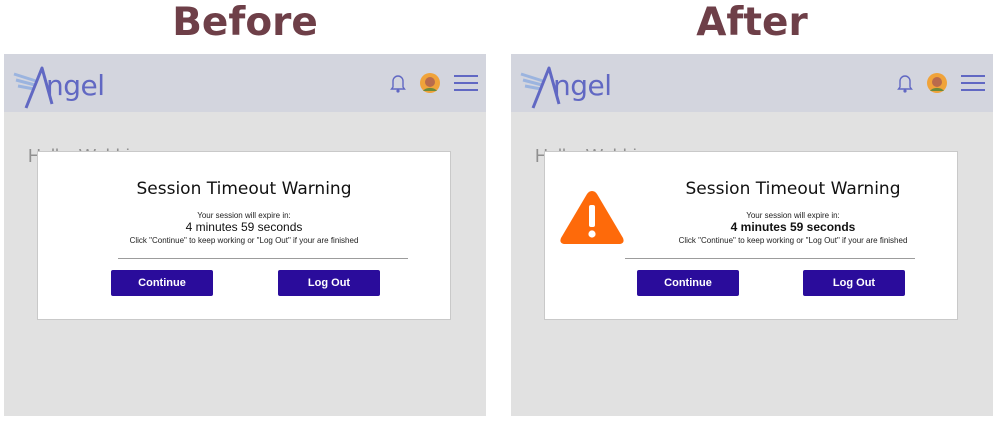 The image size is (998, 424). Describe the element at coordinates (245, 22) in the screenshot. I see `before-label: Before` at that location.